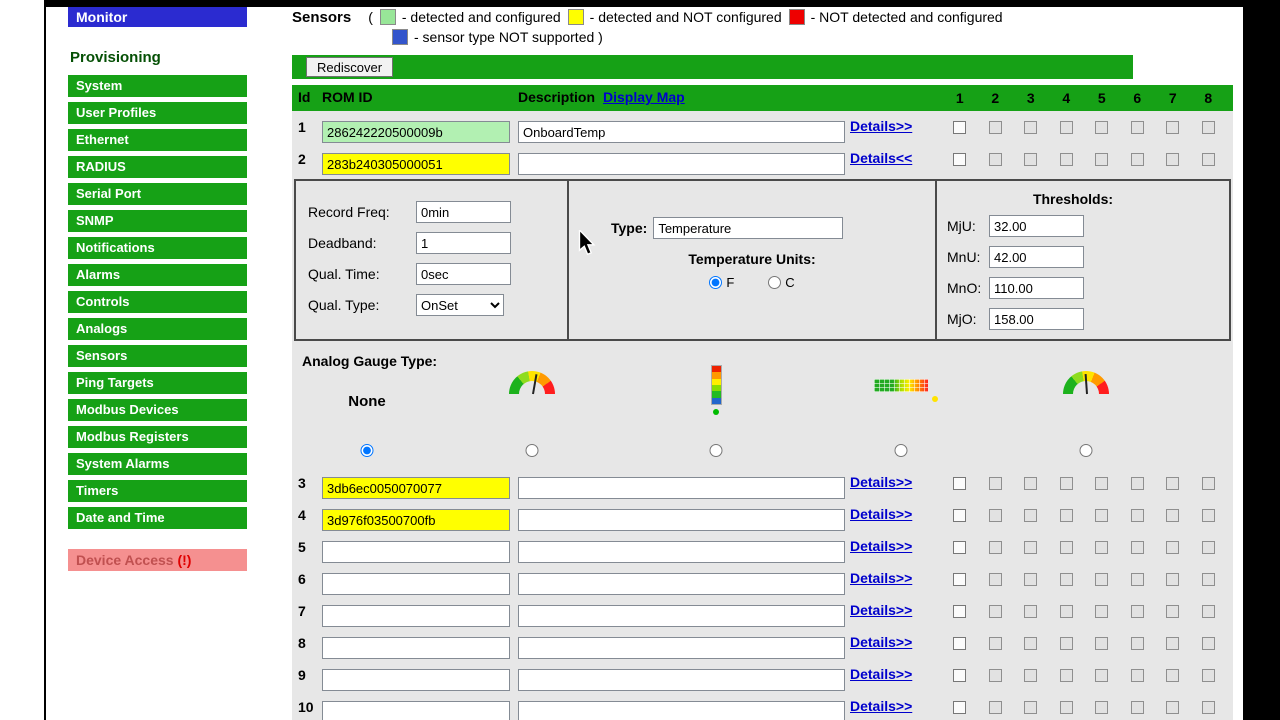 The width and height of the screenshot is (1280, 720). Describe the element at coordinates (157, 329) in the screenshot. I see `sidebar-item-analogs: Analogs` at that location.